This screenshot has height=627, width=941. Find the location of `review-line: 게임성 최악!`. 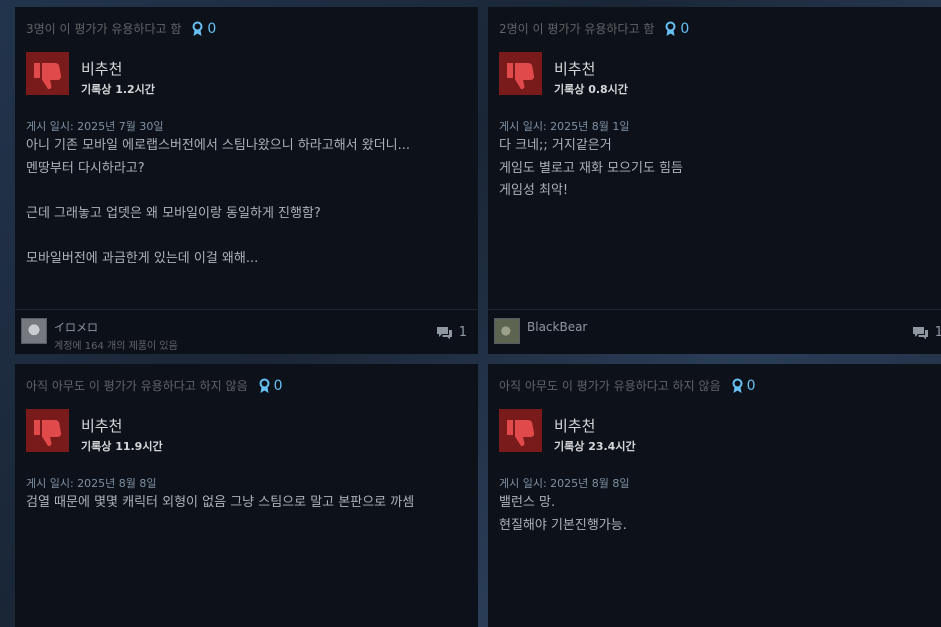

review-line: 게임성 최악! is located at coordinates (534, 190).